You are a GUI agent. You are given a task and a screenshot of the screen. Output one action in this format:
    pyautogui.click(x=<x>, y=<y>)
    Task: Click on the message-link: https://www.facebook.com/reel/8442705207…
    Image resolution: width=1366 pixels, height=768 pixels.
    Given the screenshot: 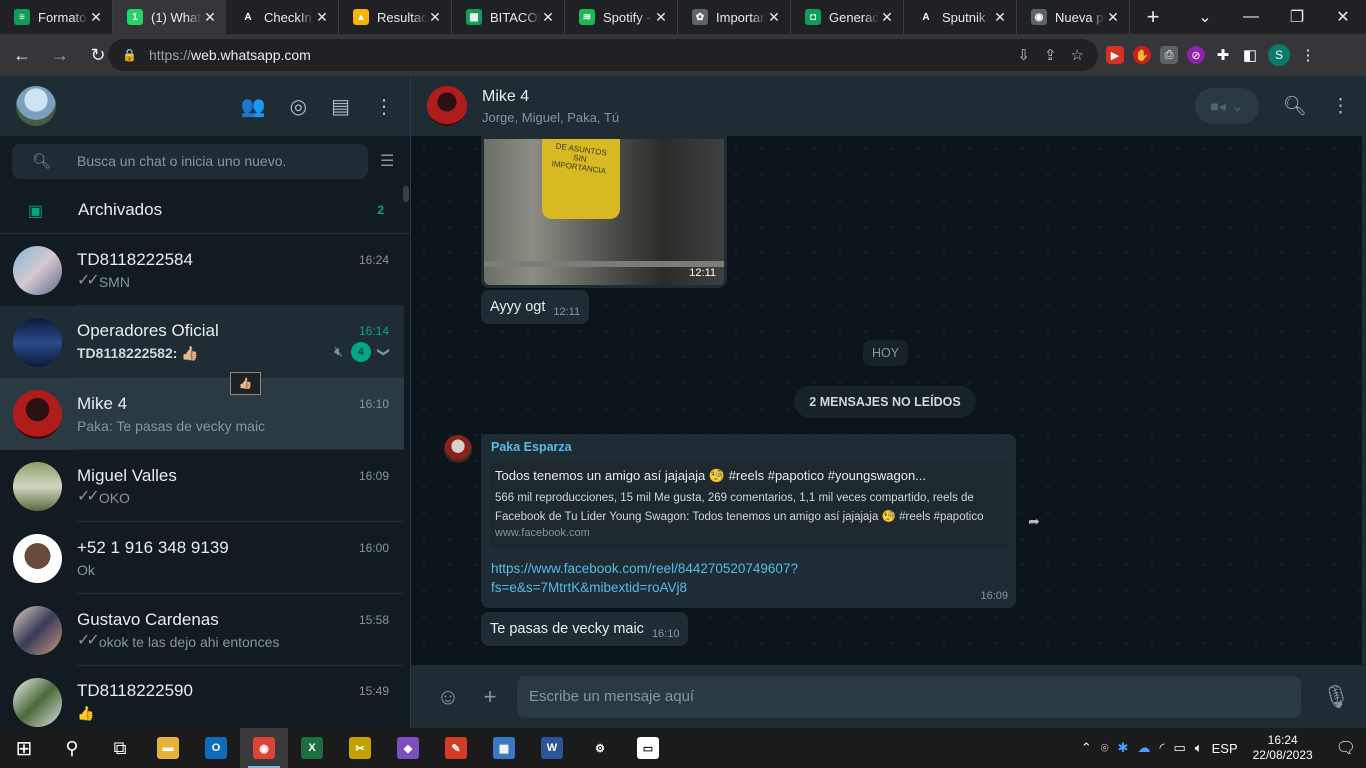 What is the action you would take?
    pyautogui.click(x=749, y=578)
    